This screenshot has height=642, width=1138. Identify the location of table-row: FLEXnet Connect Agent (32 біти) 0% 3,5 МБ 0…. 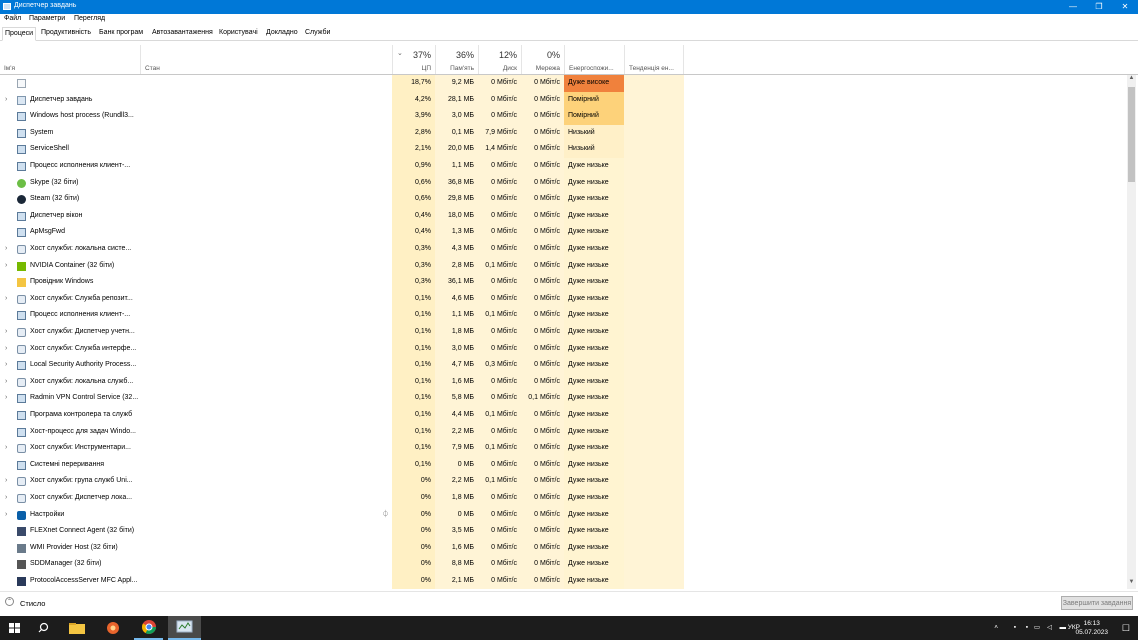
(563, 531).